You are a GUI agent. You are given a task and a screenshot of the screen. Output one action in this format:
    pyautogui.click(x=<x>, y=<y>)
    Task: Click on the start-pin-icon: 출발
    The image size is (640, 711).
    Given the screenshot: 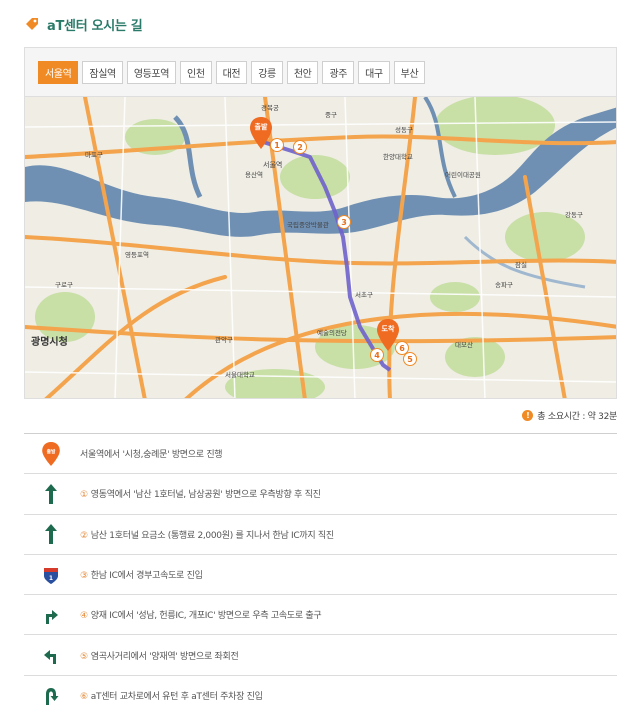 What is the action you would take?
    pyautogui.click(x=51, y=453)
    